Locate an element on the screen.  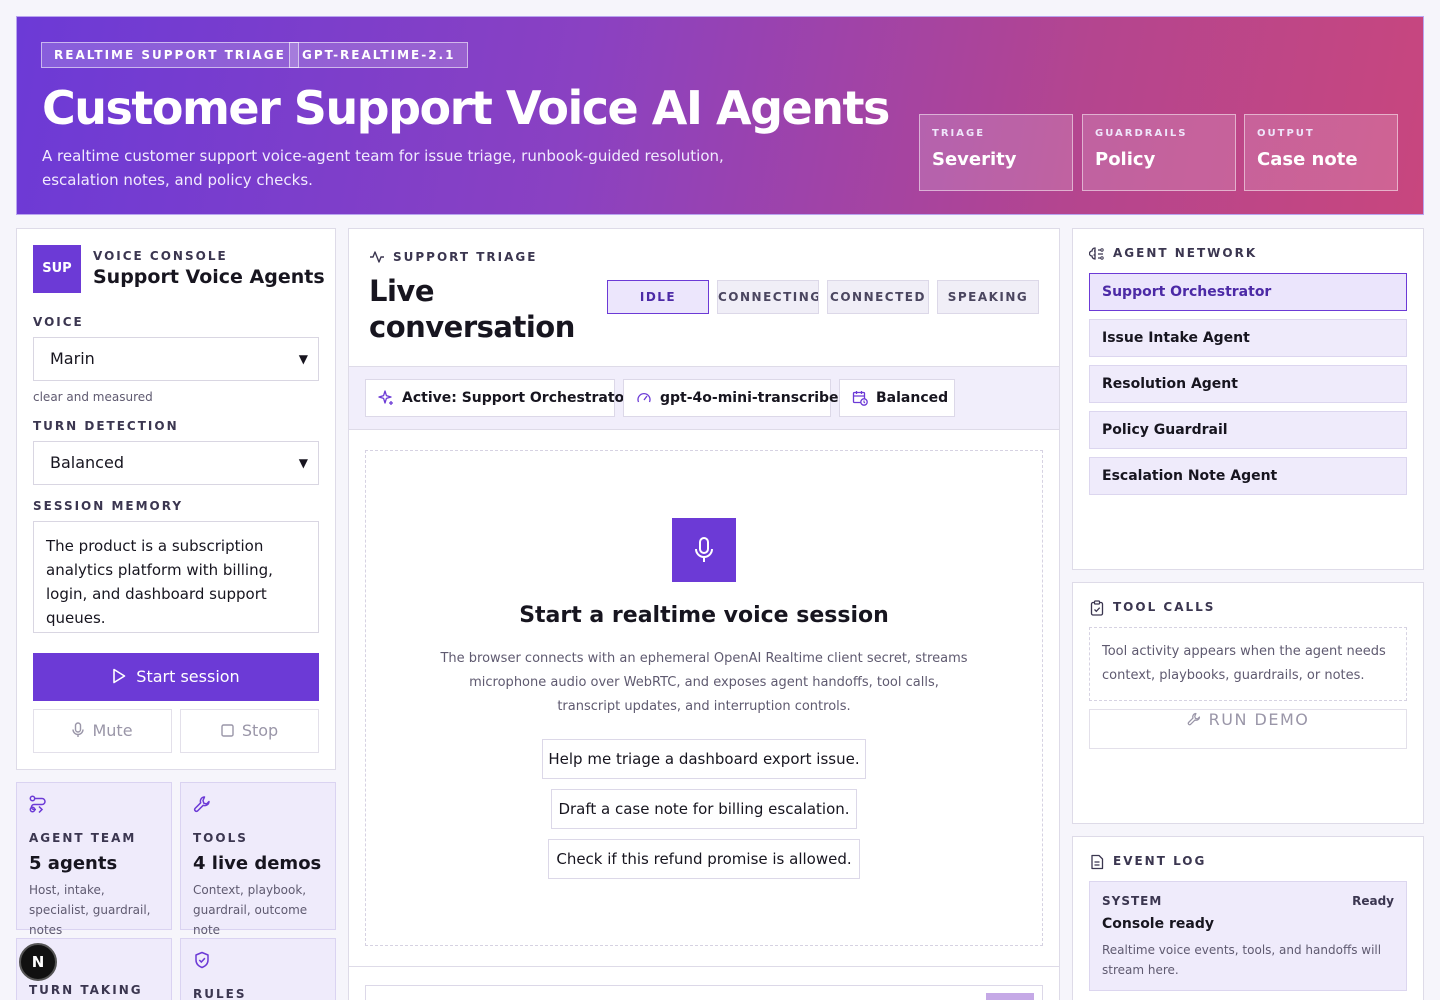
console-eyebrow: VOICE CONSOLE is located at coordinates (160, 256).